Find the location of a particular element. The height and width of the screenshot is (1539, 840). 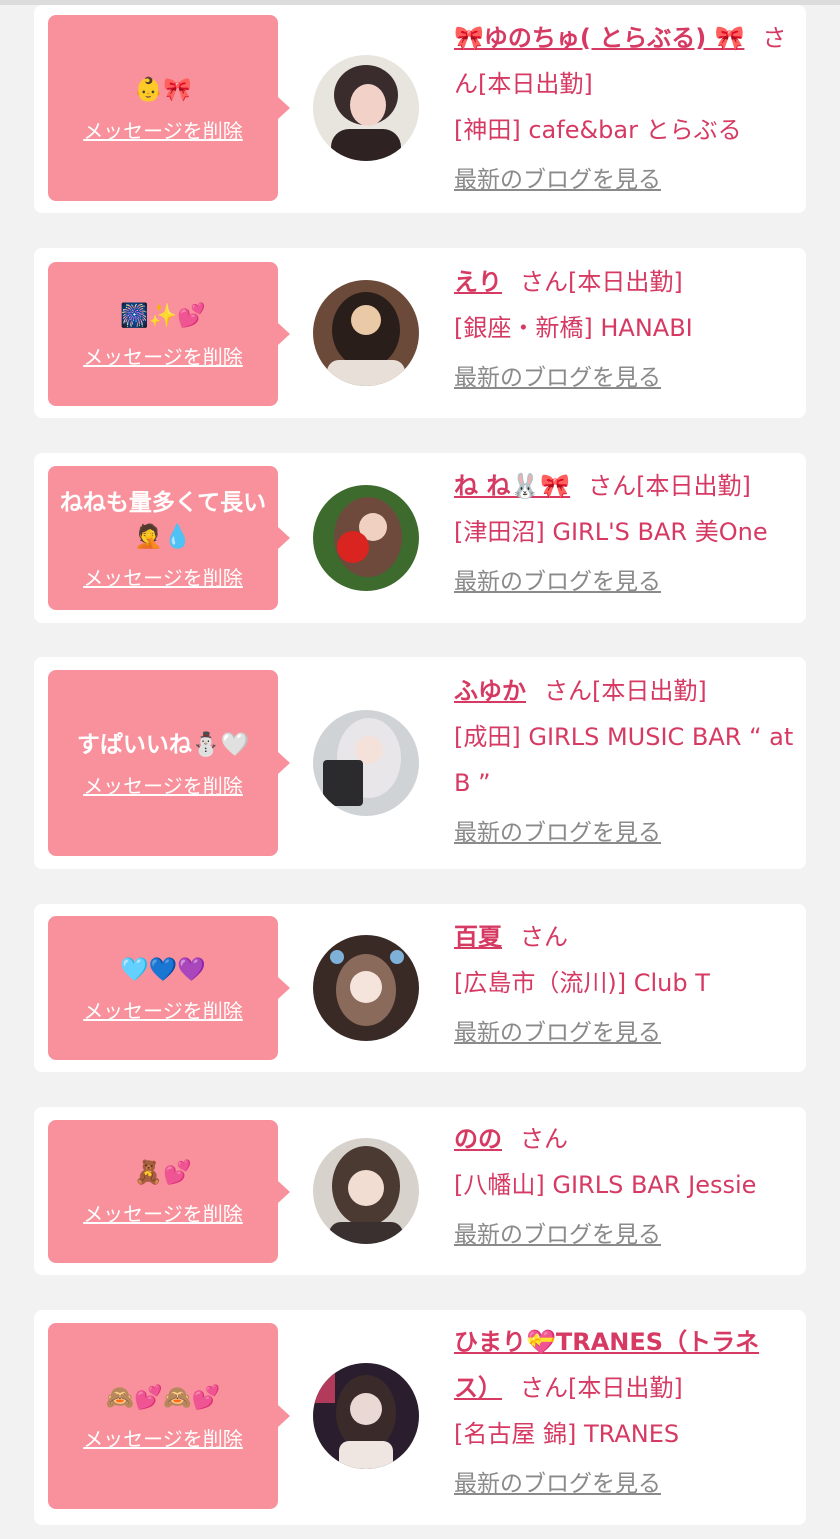

shop-label: [成田] GIRLS MUSIC BAR “ at B ” is located at coordinates (624, 760).